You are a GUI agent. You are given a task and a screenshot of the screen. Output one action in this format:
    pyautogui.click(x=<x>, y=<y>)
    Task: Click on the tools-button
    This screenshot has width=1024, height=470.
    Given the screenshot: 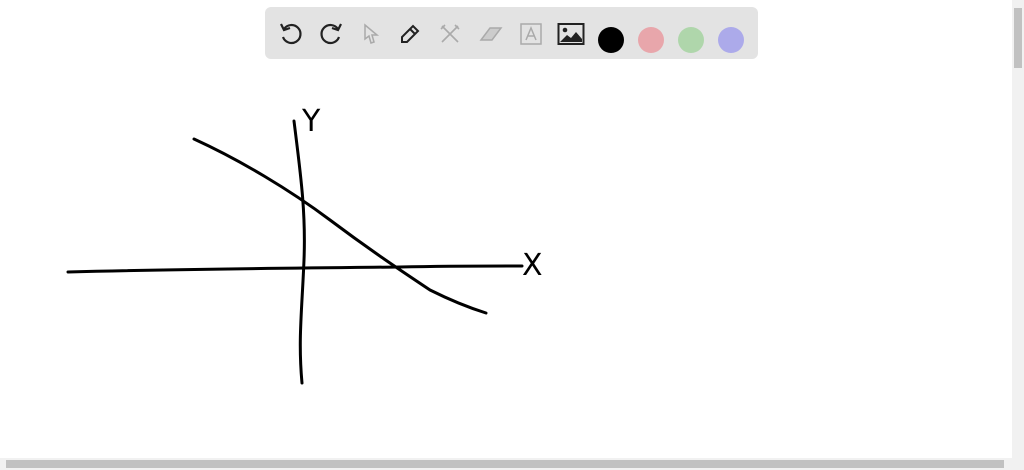 What is the action you would take?
    pyautogui.click(x=450, y=34)
    